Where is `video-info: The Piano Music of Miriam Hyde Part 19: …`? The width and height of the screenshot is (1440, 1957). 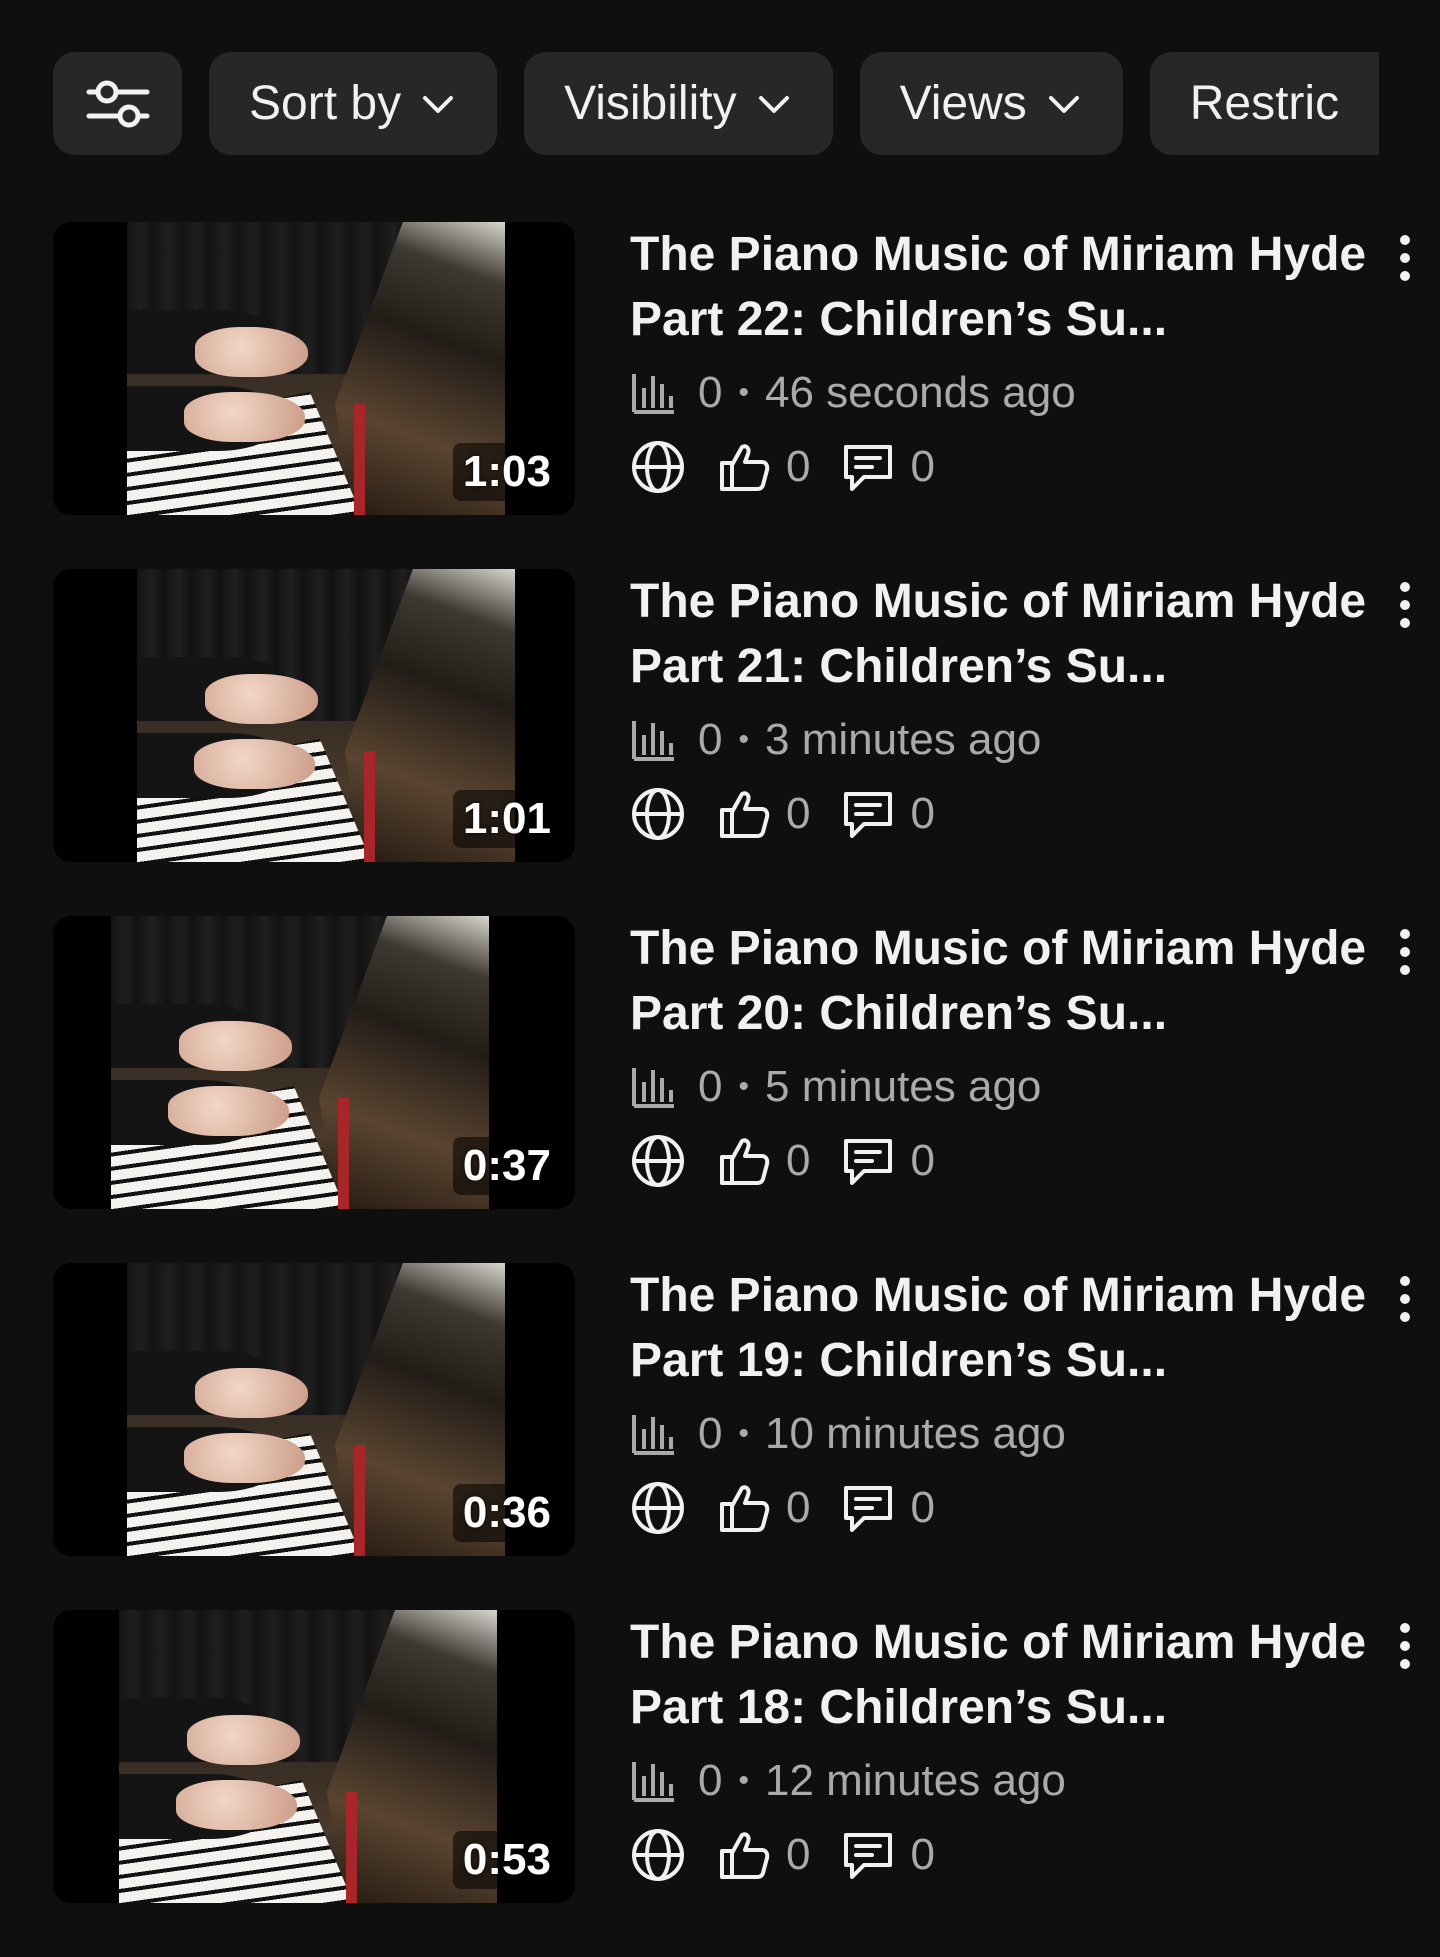
video-info: The Piano Music of Miriam Hyde Part 19: … is located at coordinates (1030, 1400).